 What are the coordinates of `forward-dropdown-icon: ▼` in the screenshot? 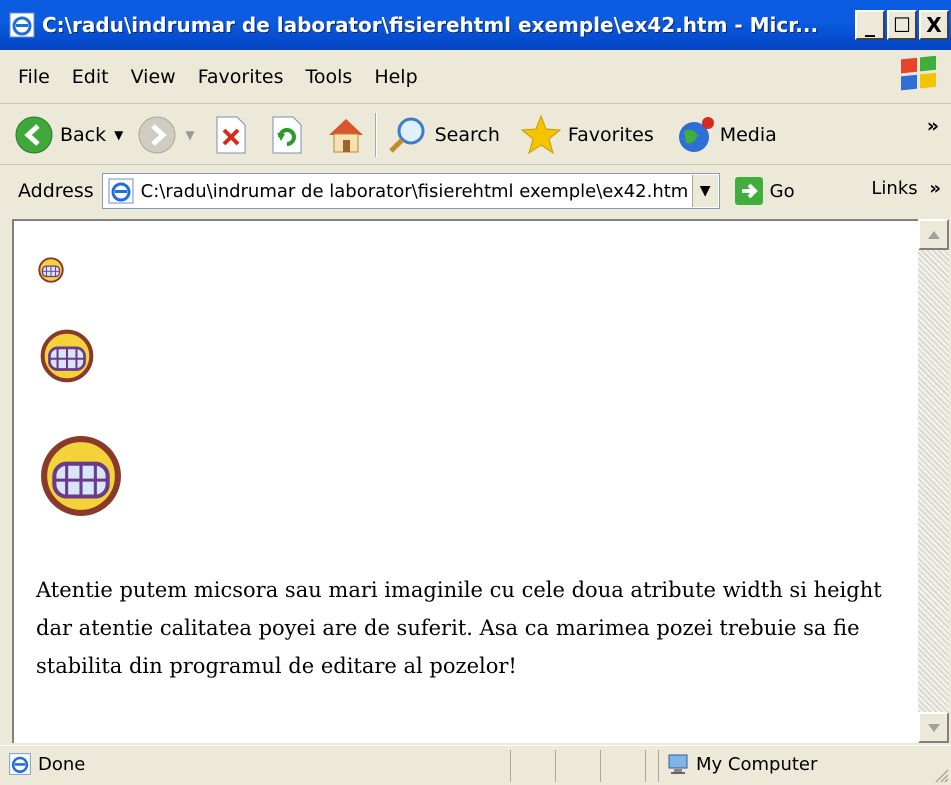 It's located at (189, 135).